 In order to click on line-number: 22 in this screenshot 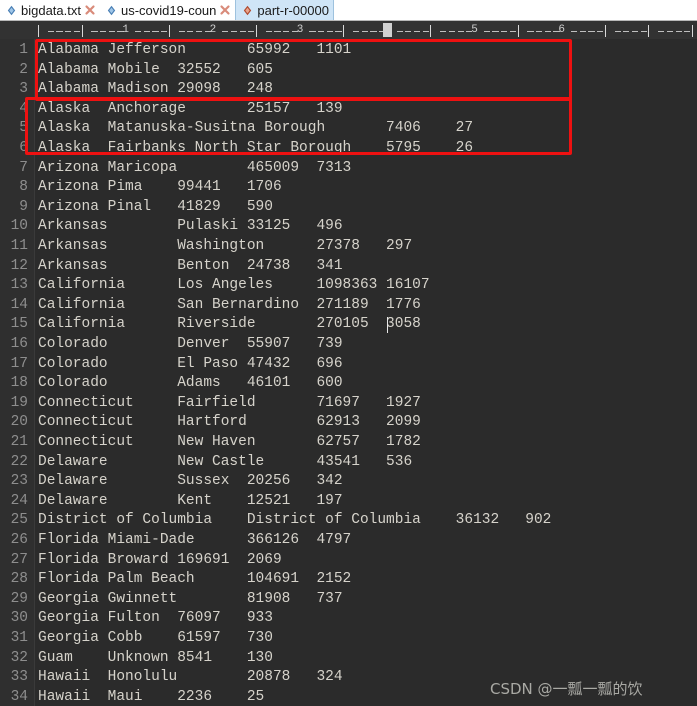, I will do `click(19, 461)`.